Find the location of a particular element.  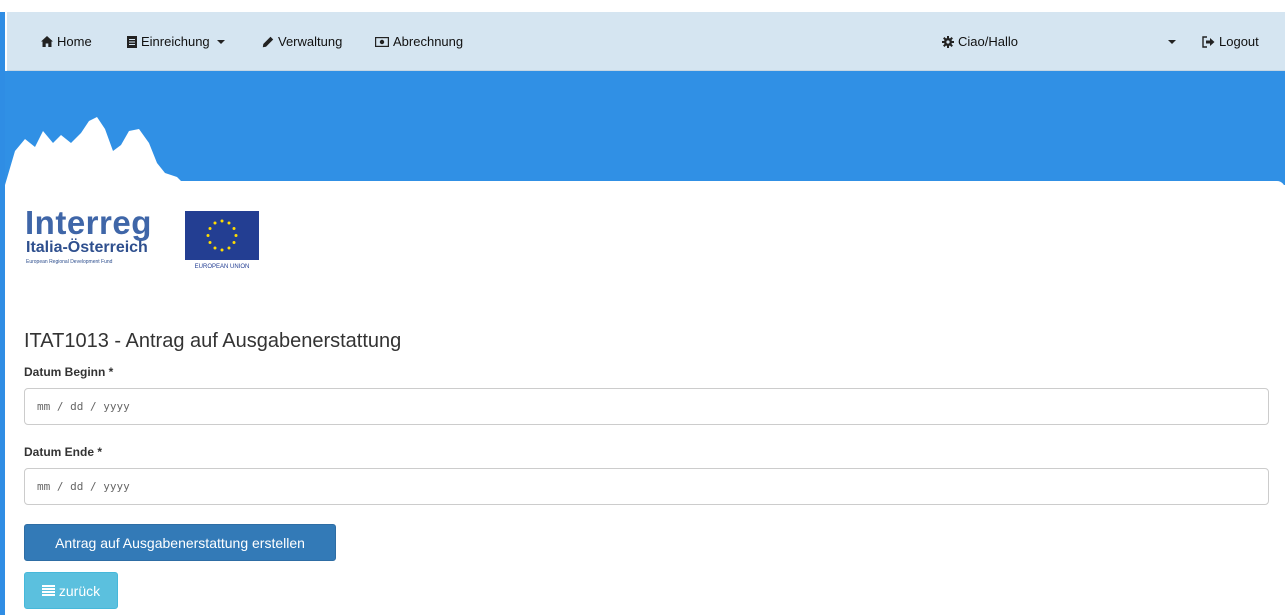

nav-abrechnung-label: Abrechnung is located at coordinates (428, 41).